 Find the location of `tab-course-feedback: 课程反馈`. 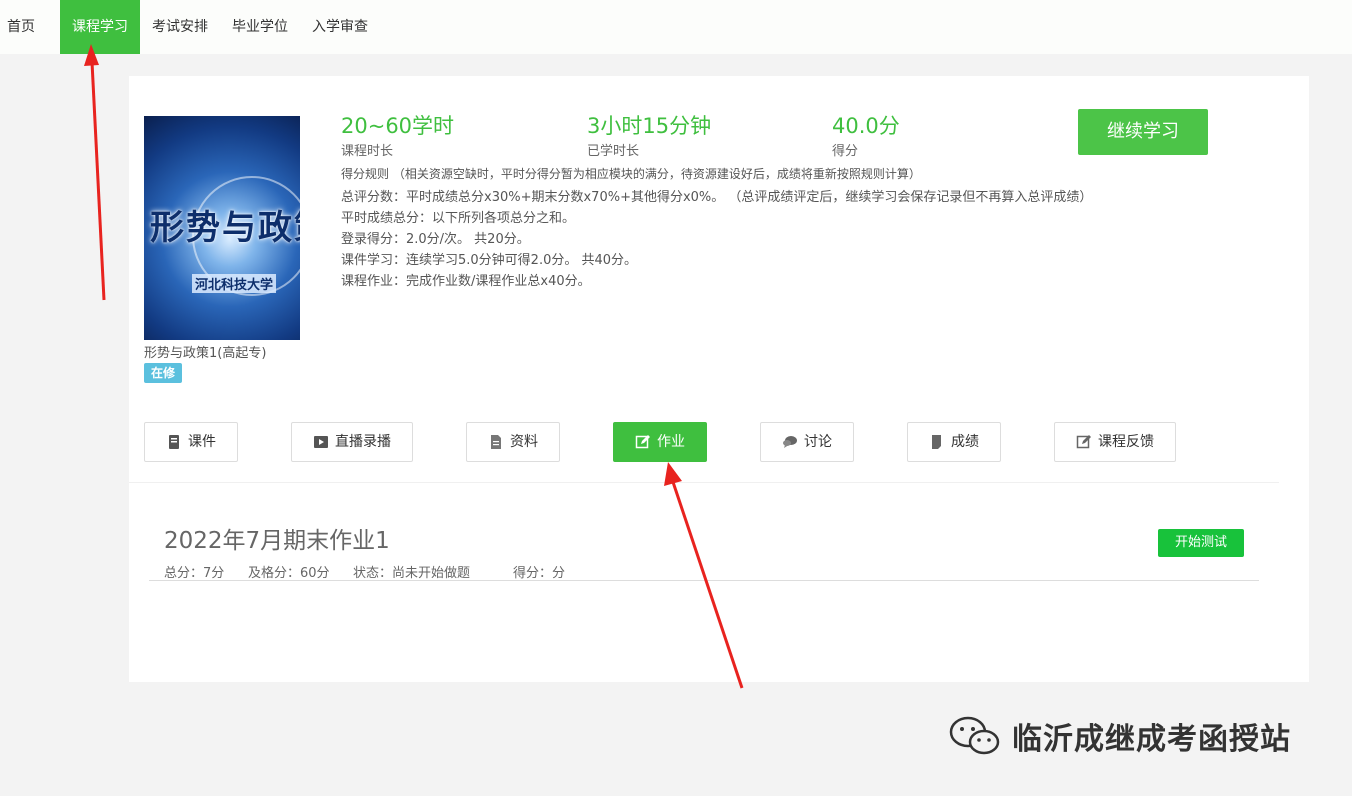

tab-course-feedback: 课程反馈 is located at coordinates (1115, 442).